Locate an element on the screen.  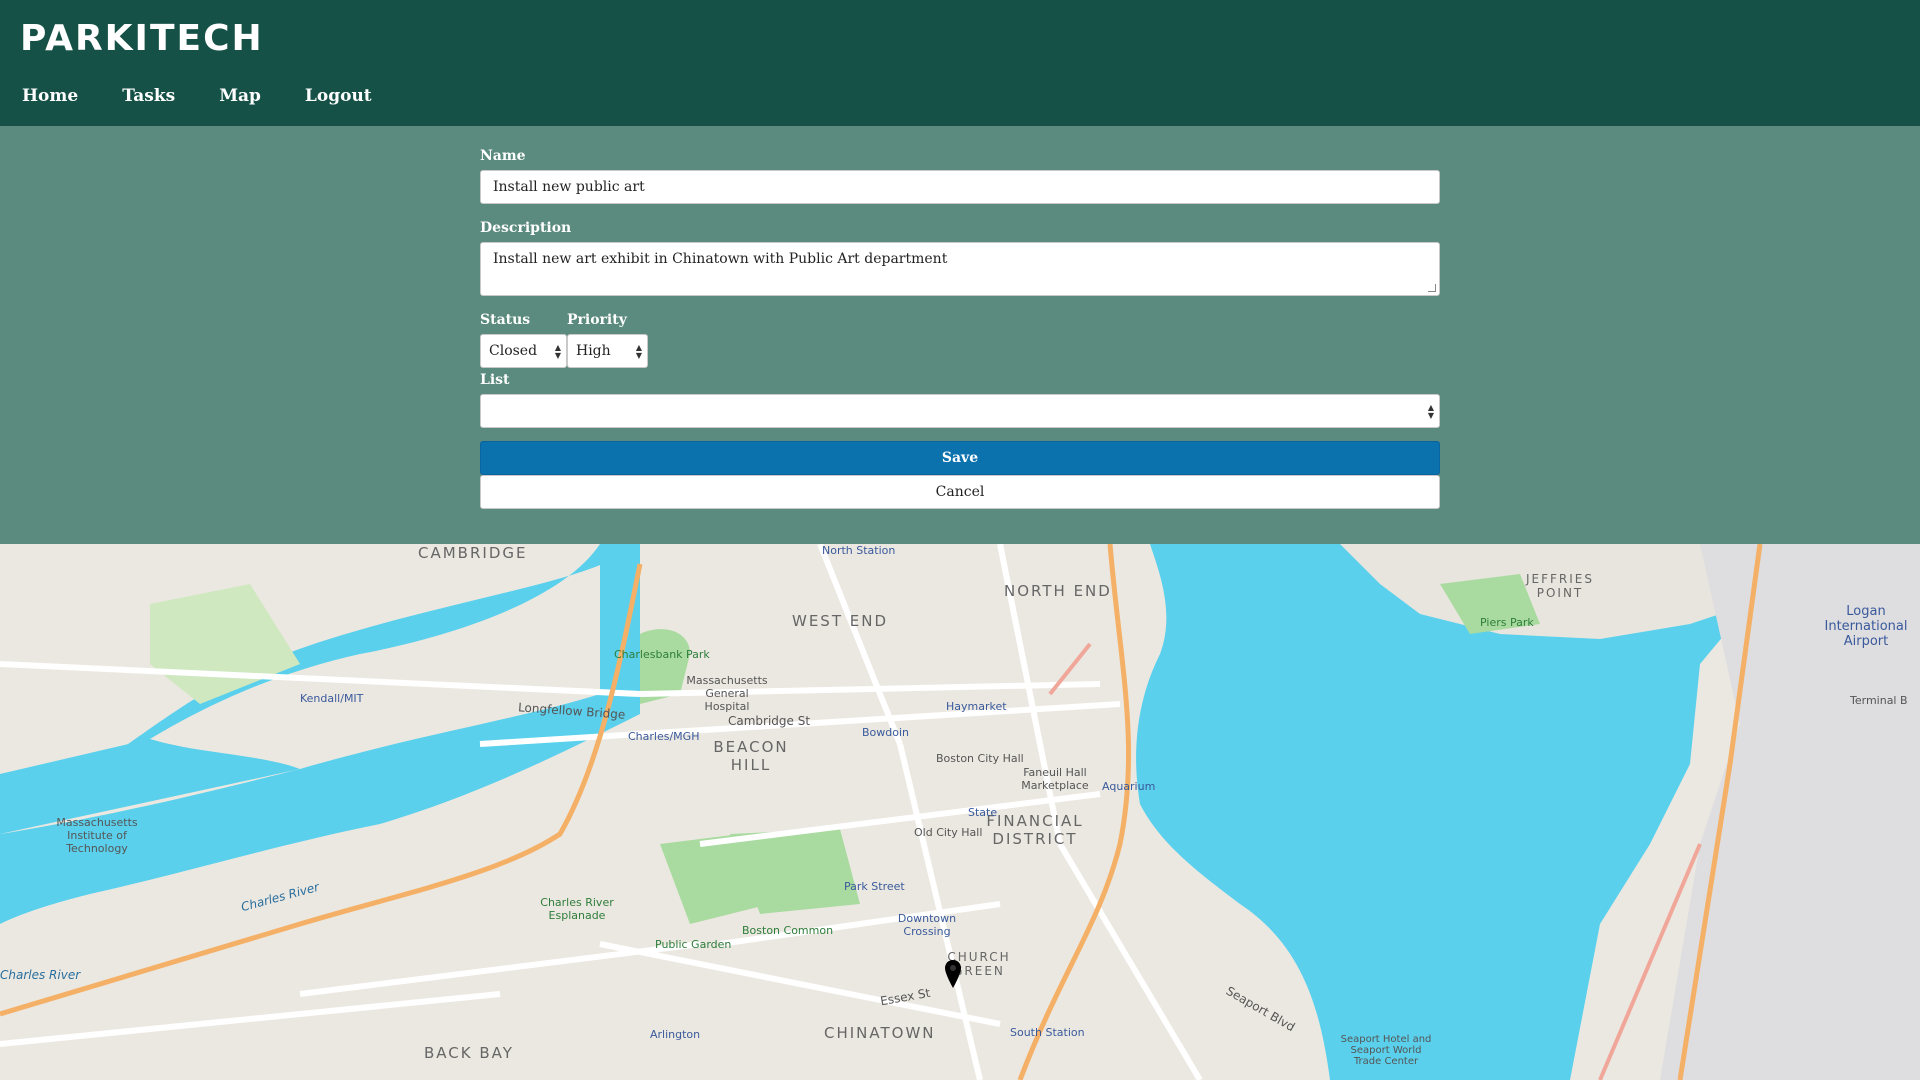
app-logo: PARKITECH is located at coordinates (142, 38).